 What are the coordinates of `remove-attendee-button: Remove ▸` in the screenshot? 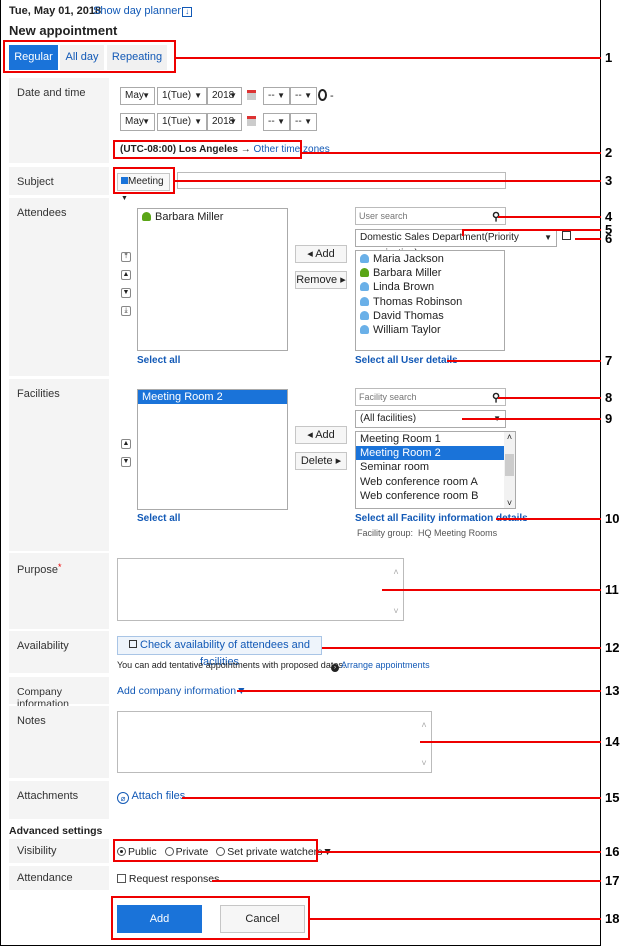 It's located at (321, 280).